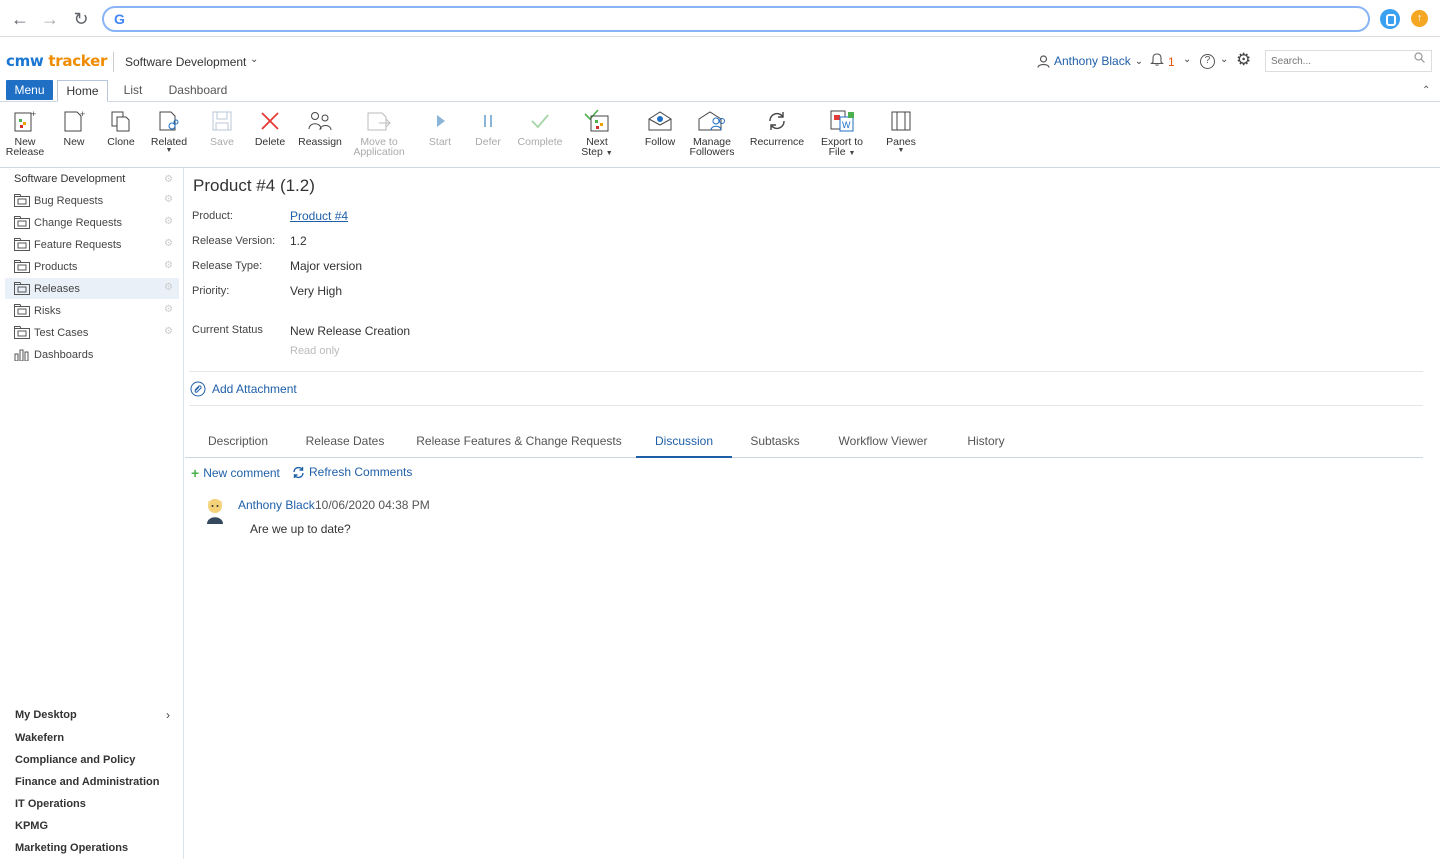  Describe the element at coordinates (29, 90) in the screenshot. I see `menu-button: Menu` at that location.